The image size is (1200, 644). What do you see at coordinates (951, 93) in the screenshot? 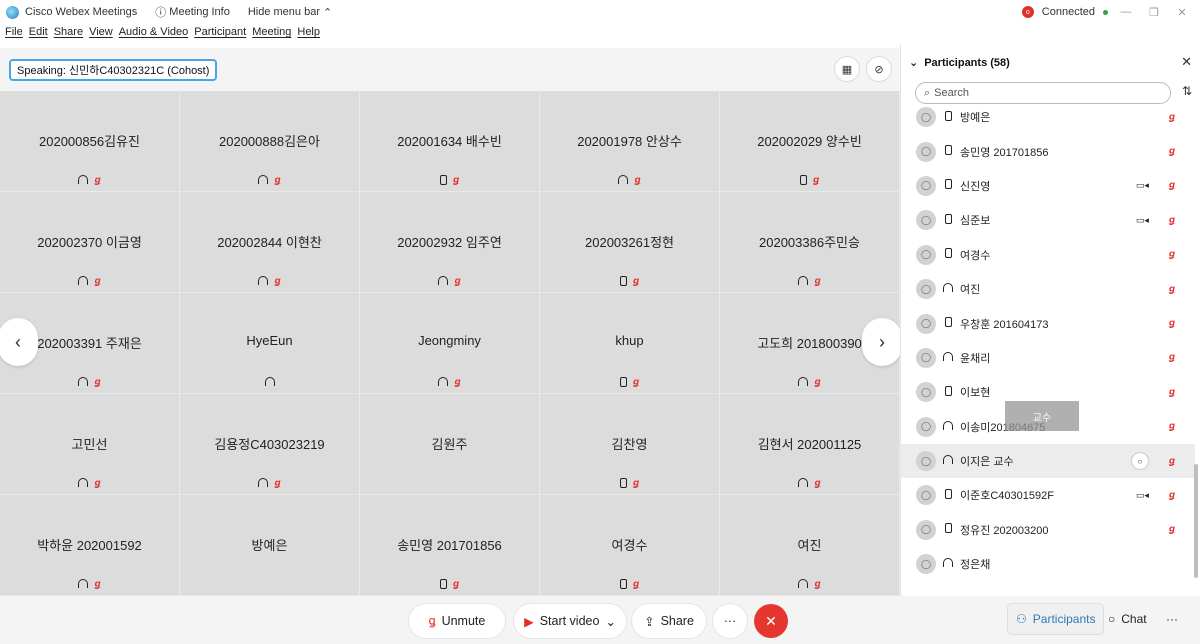
I see `search-input: Search` at bounding box center [951, 93].